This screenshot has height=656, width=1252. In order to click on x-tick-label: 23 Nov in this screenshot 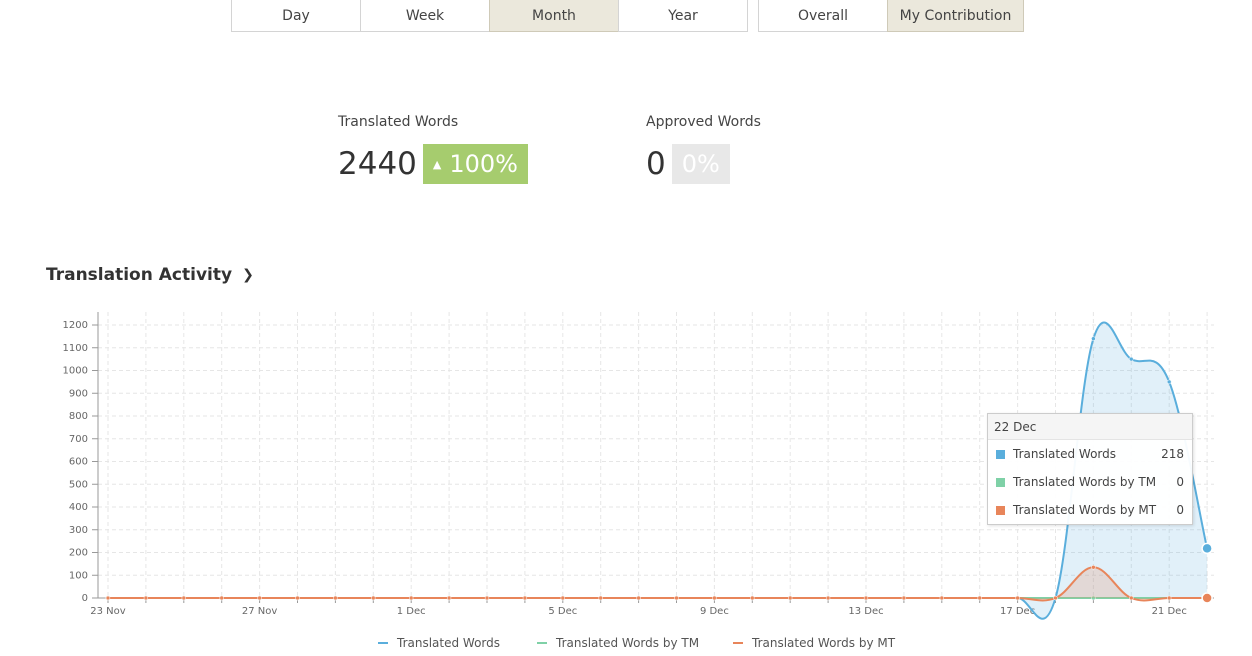, I will do `click(108, 611)`.